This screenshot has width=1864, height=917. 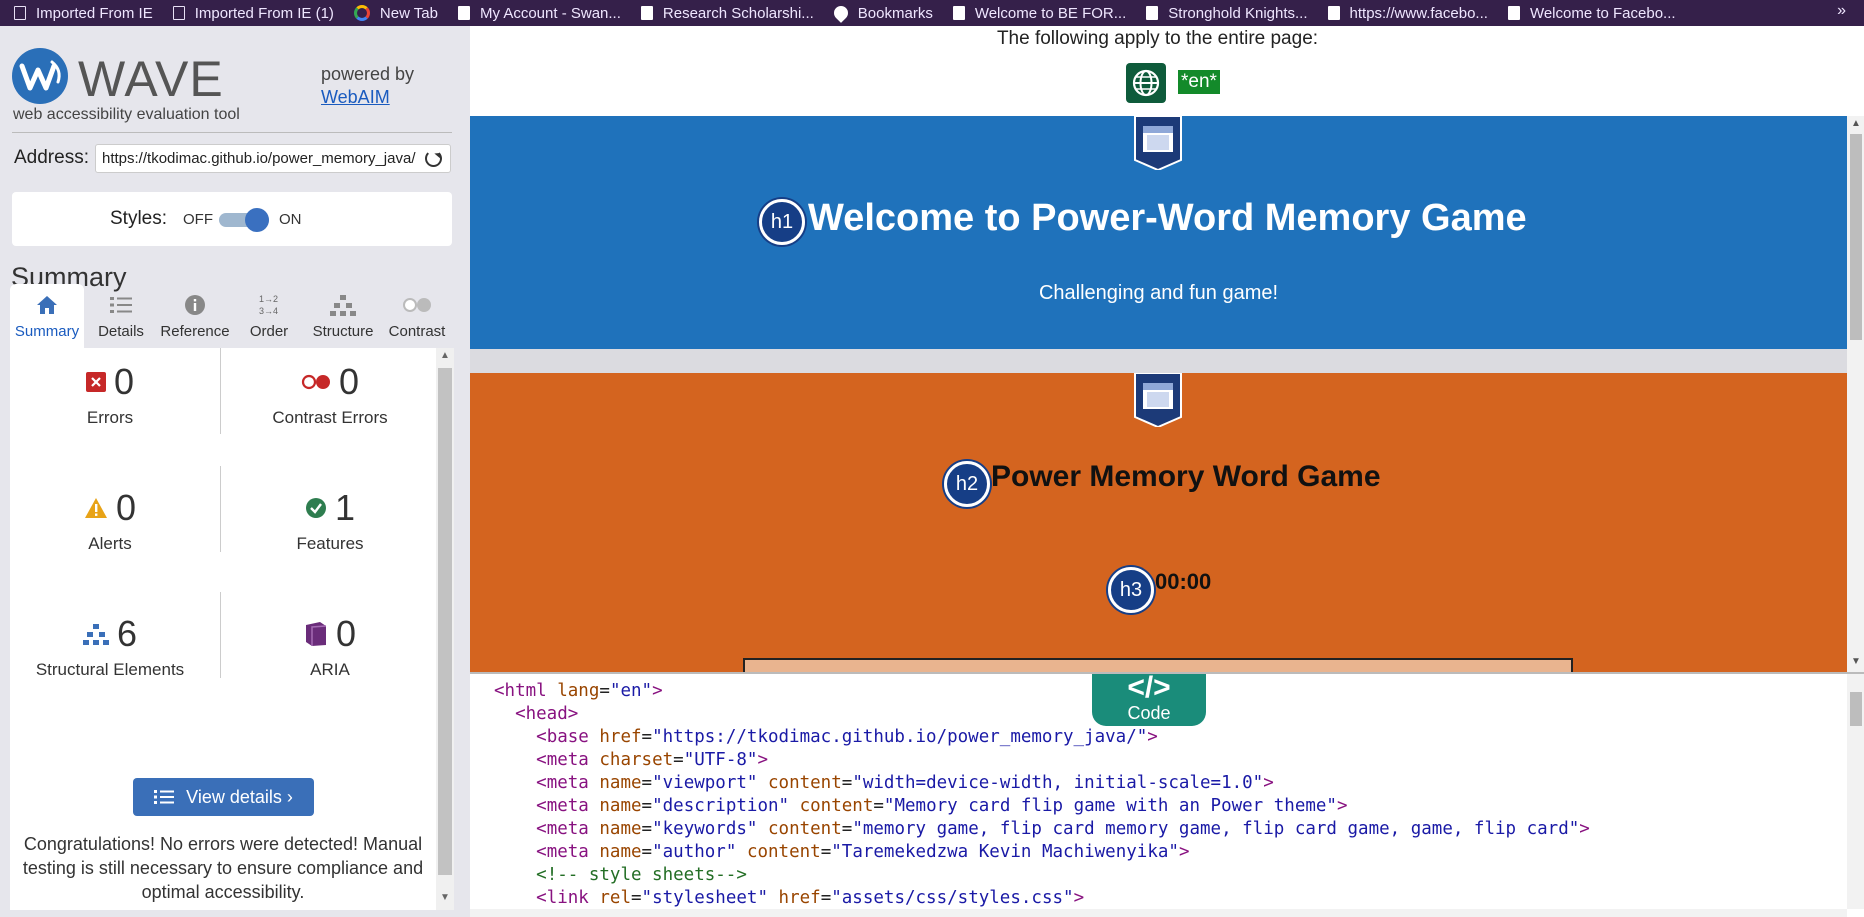 What do you see at coordinates (316, 634) in the screenshot?
I see `aria-icon` at bounding box center [316, 634].